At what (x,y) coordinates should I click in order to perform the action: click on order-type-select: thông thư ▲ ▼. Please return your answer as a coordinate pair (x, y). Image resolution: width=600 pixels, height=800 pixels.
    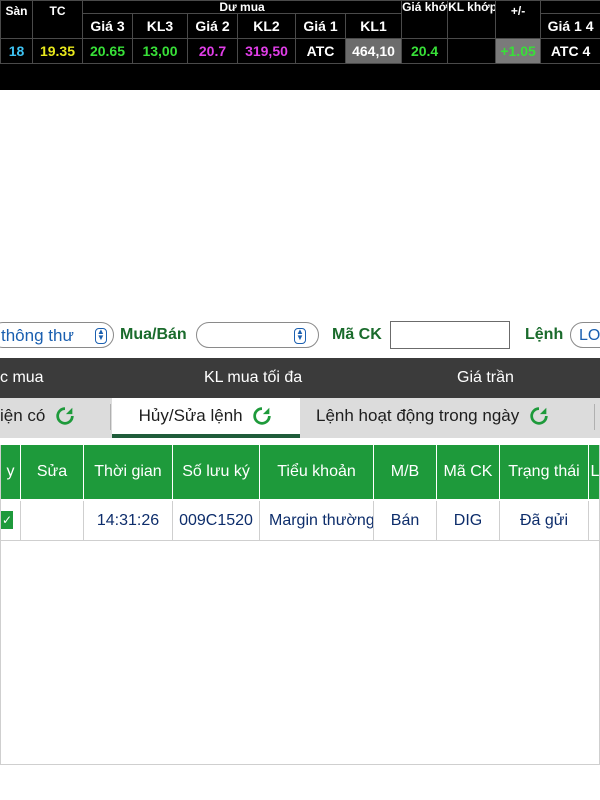
    Looking at the image, I should click on (57, 335).